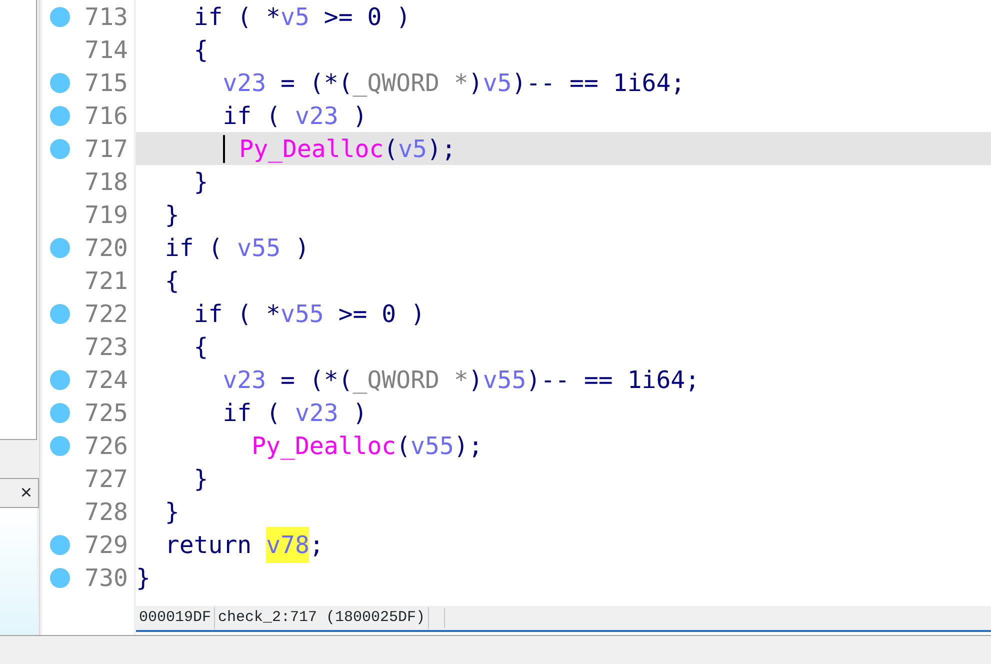 This screenshot has height=664, width=991. What do you see at coordinates (106, 512) in the screenshot?
I see `line-number: 728` at bounding box center [106, 512].